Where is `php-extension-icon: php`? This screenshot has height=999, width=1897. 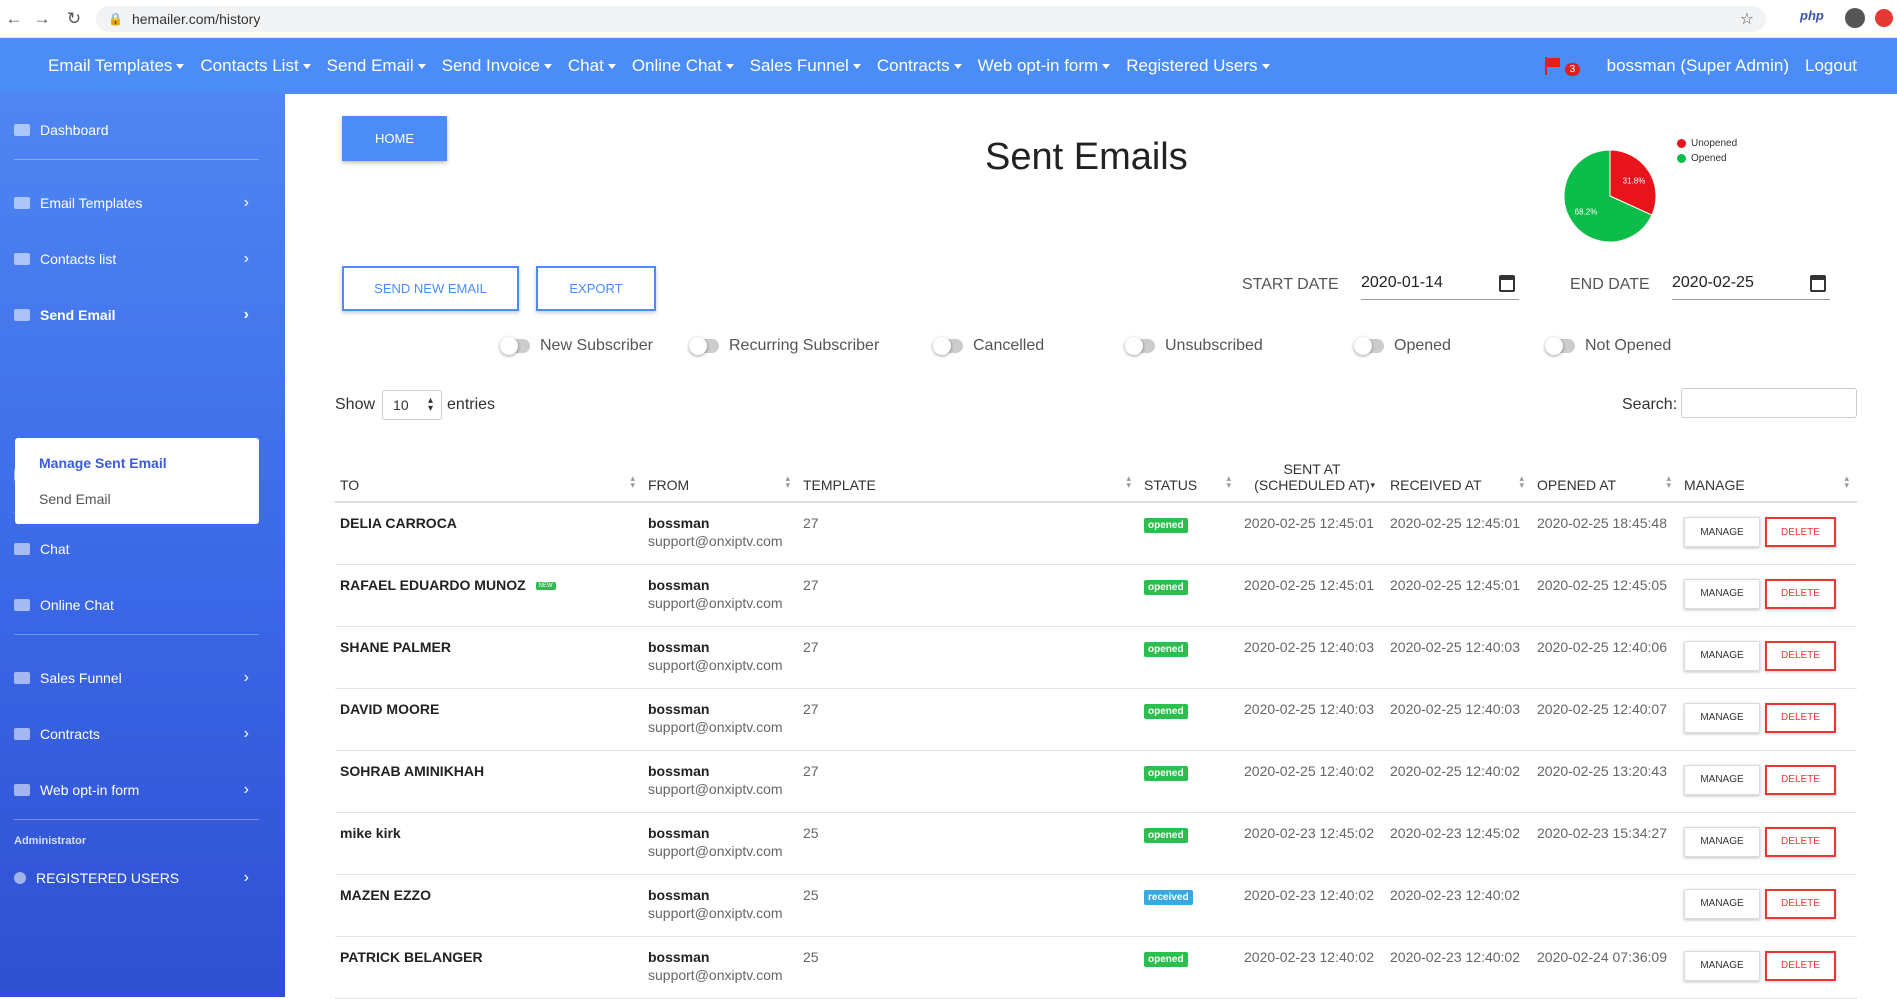 php-extension-icon: php is located at coordinates (1812, 15).